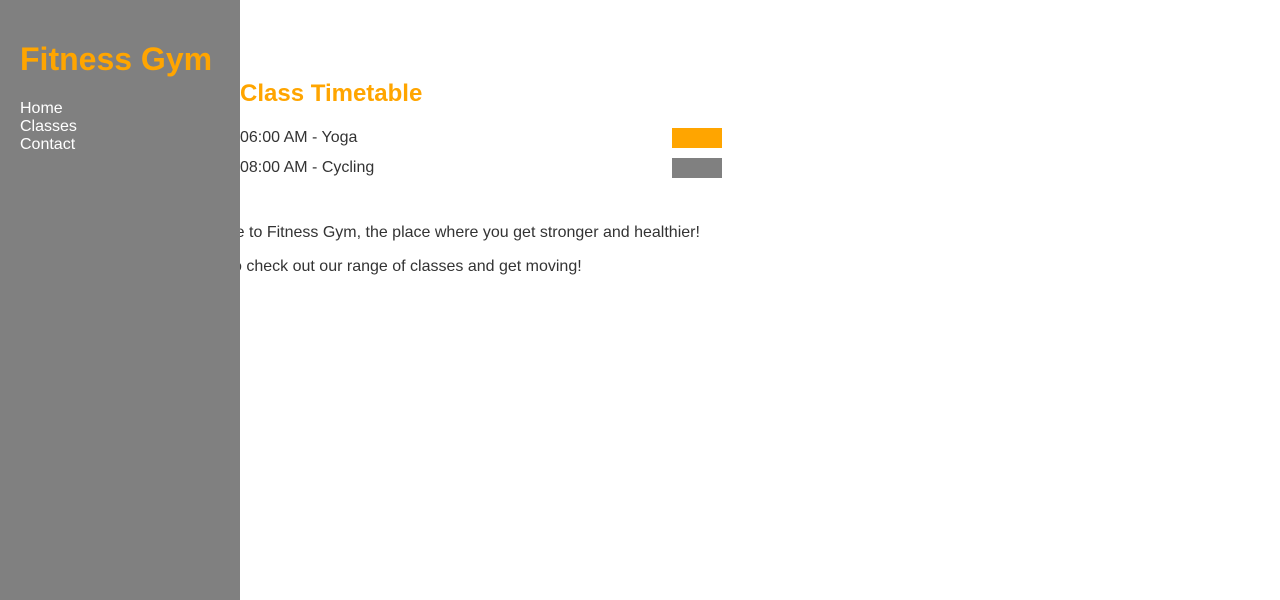 The width and height of the screenshot is (1280, 600). What do you see at coordinates (116, 59) in the screenshot?
I see `site-title: Fitness Gym` at bounding box center [116, 59].